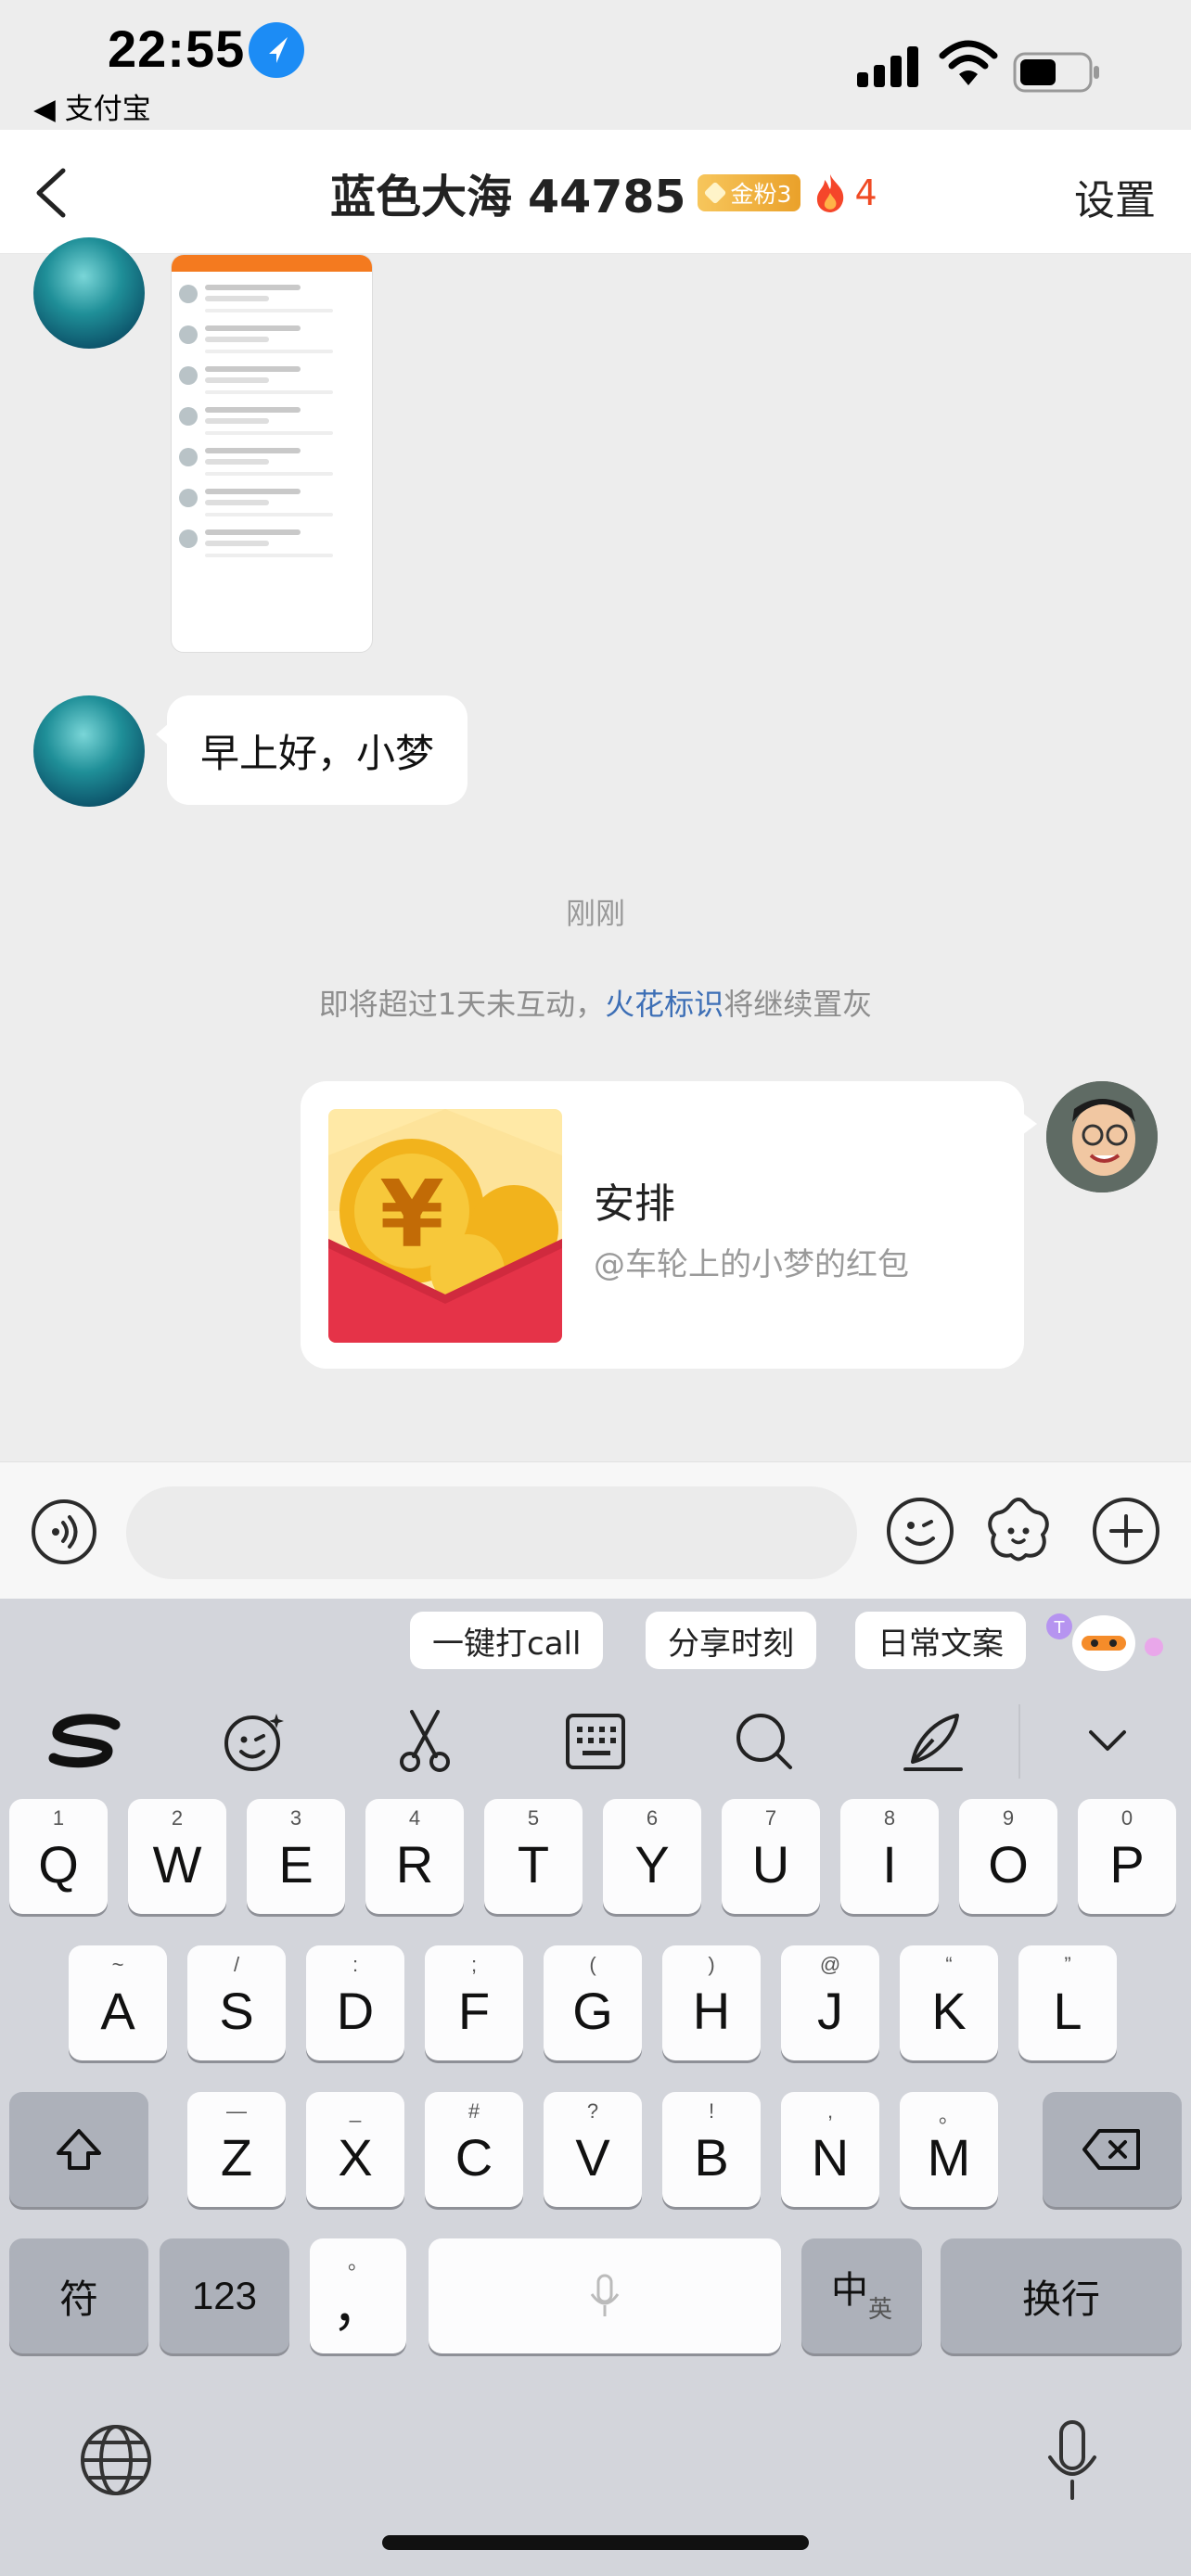 The image size is (1191, 2576). Describe the element at coordinates (79, 2295) in the screenshot. I see `symbols-key: 符` at that location.